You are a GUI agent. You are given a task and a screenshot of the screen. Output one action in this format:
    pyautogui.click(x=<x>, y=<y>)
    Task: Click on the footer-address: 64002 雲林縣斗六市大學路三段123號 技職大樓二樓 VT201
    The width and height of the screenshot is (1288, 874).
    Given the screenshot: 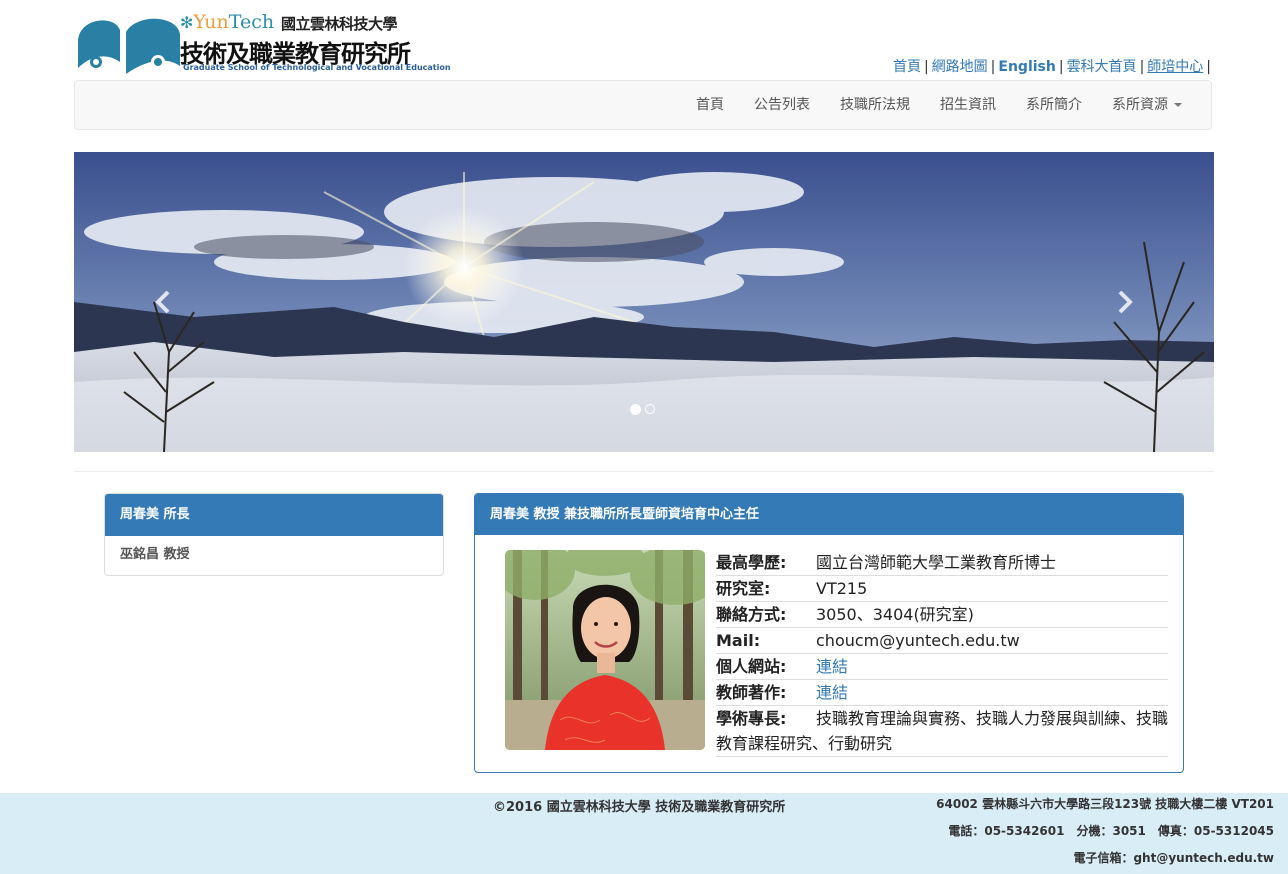 What is the action you would take?
    pyautogui.click(x=1105, y=804)
    